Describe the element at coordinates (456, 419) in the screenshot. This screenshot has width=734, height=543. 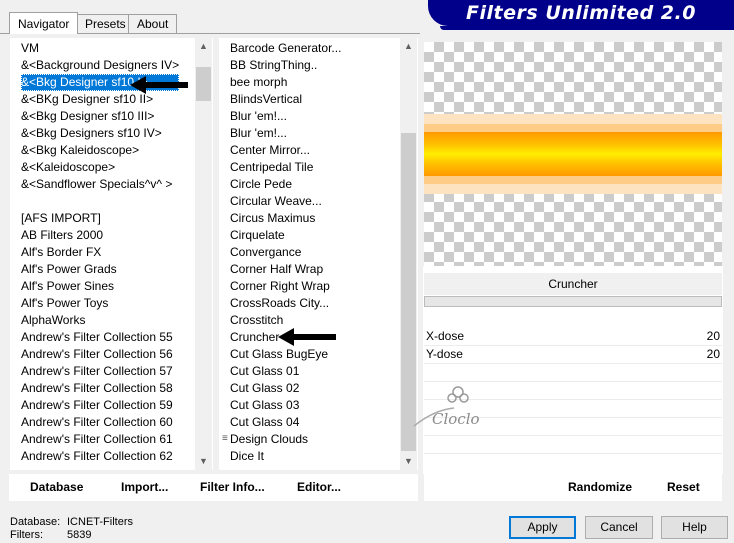
I see `watermark-text: Cloclo` at that location.